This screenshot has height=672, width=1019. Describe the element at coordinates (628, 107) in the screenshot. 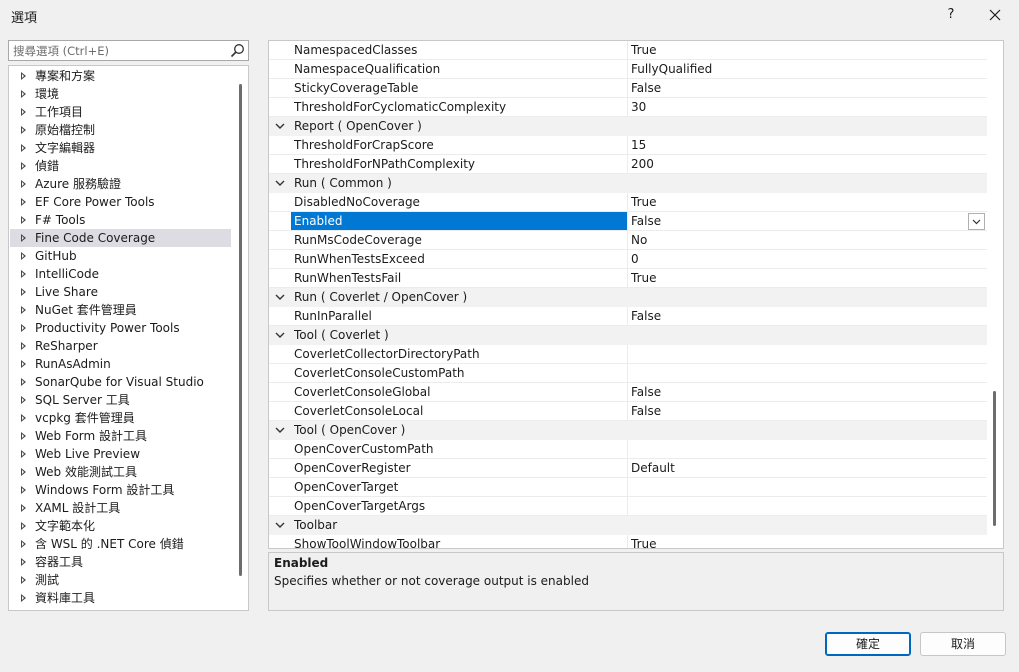

I see `property-row: ThresholdForCyclomaticComplexity 30` at that location.